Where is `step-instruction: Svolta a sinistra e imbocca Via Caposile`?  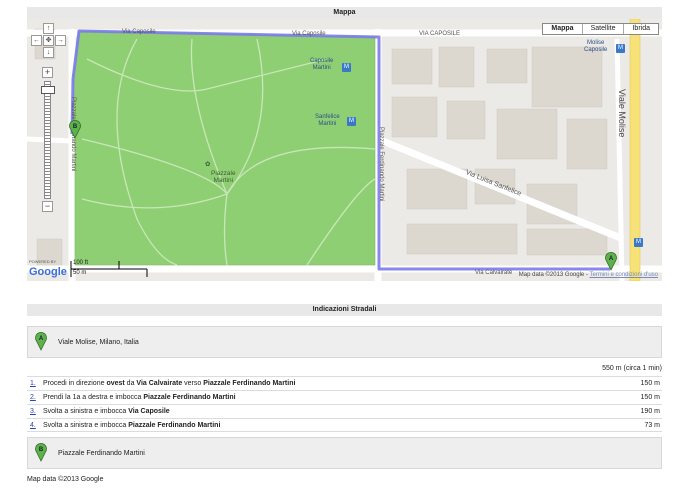 step-instruction: Svolta a sinistra e imbocca Via Caposile is located at coordinates (106, 411).